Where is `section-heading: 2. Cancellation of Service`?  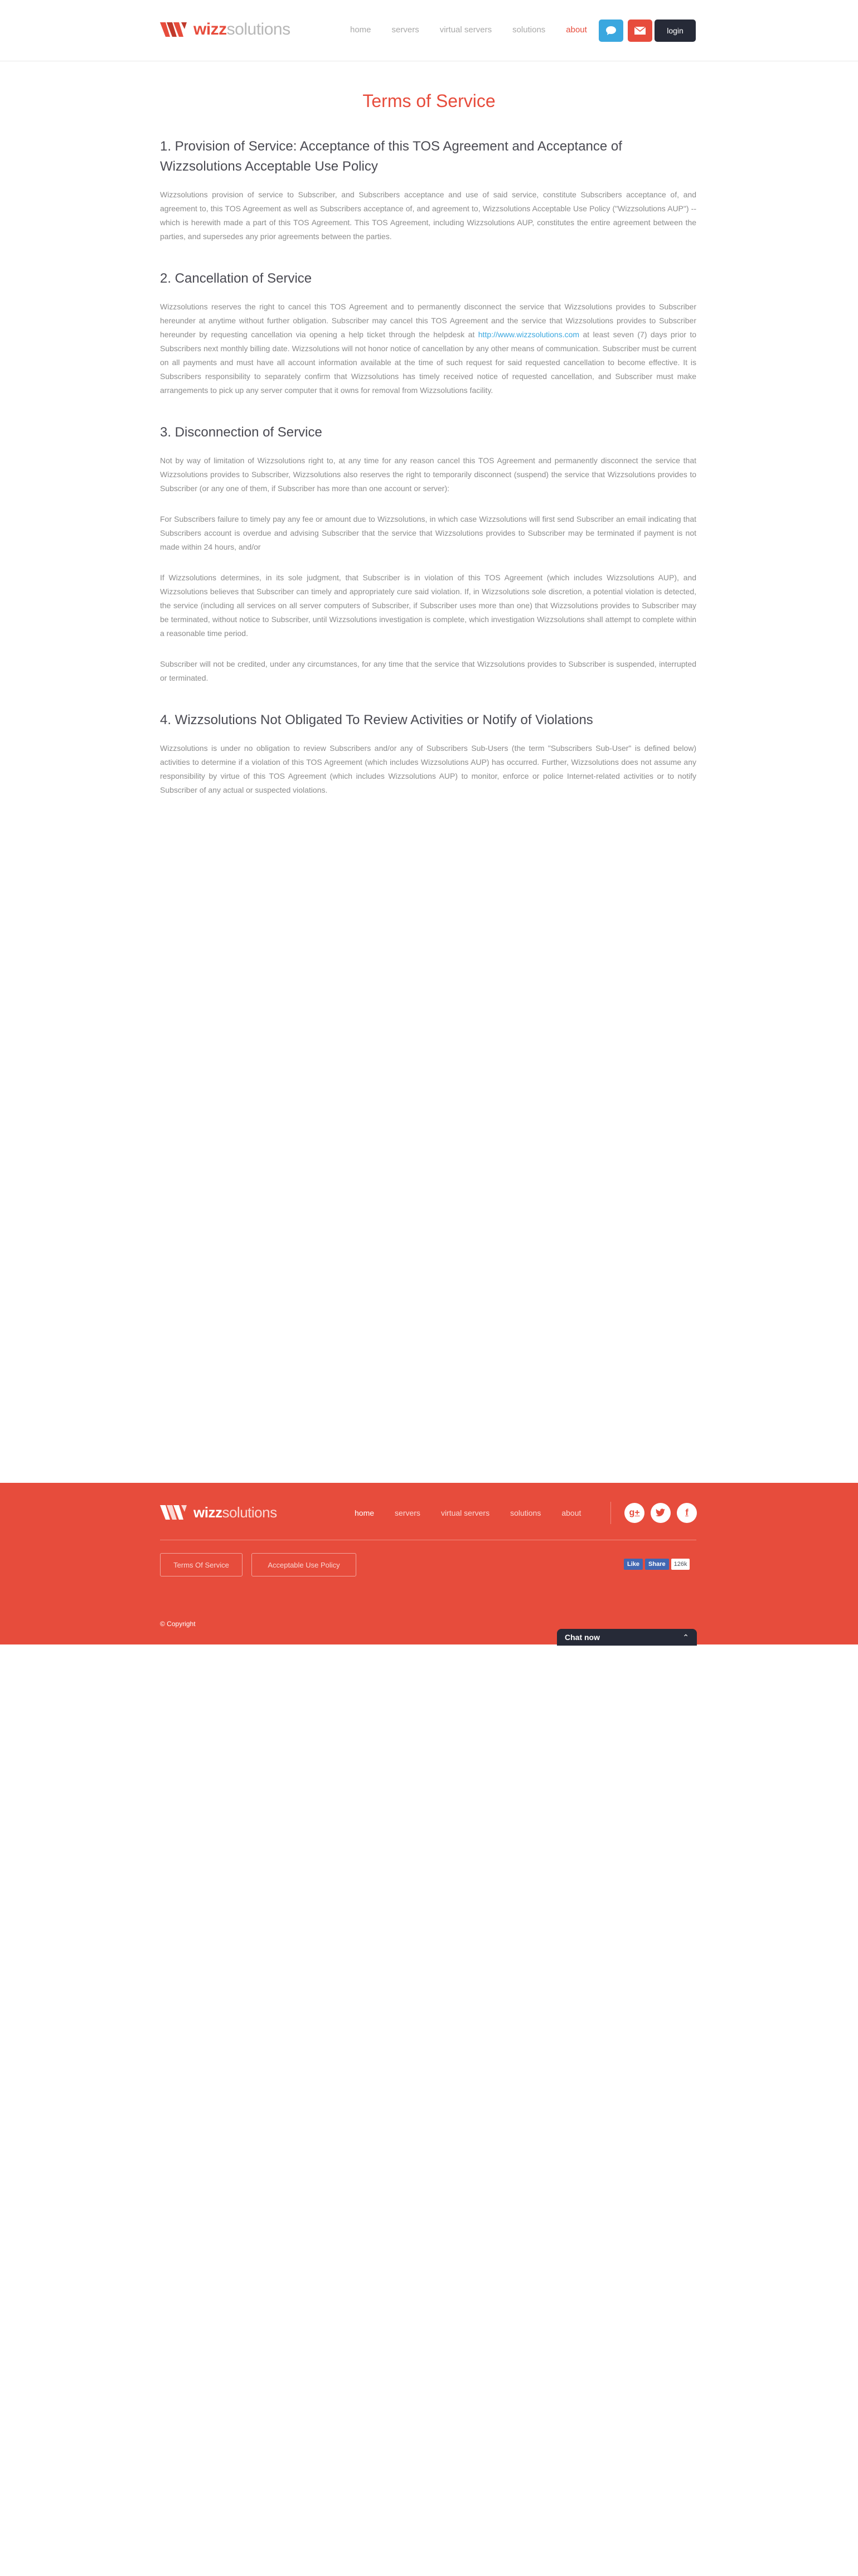 section-heading: 2. Cancellation of Service is located at coordinates (236, 278).